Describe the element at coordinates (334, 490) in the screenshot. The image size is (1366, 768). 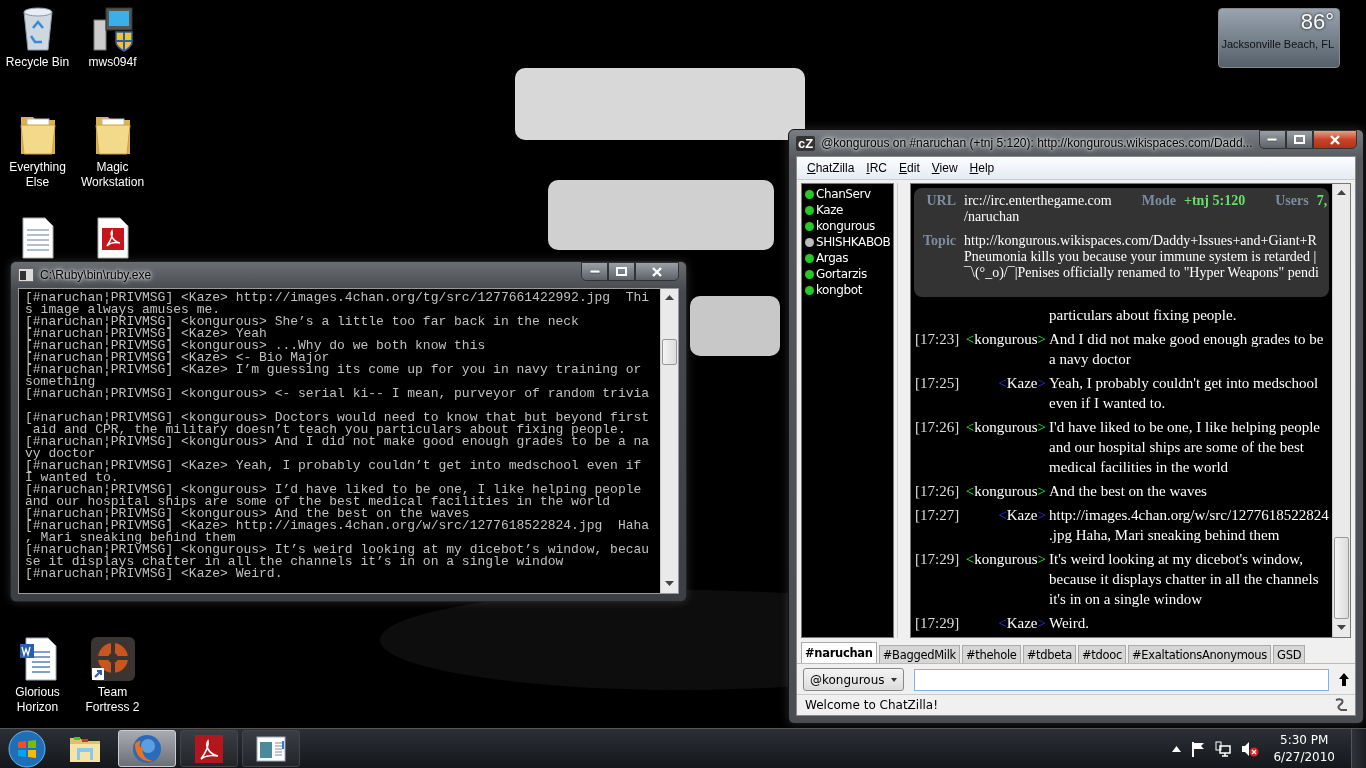
I see `console-line: [#naruchan¦PRIVMSG] <kongurous> I’d have liked to be one, I like helping people` at that location.